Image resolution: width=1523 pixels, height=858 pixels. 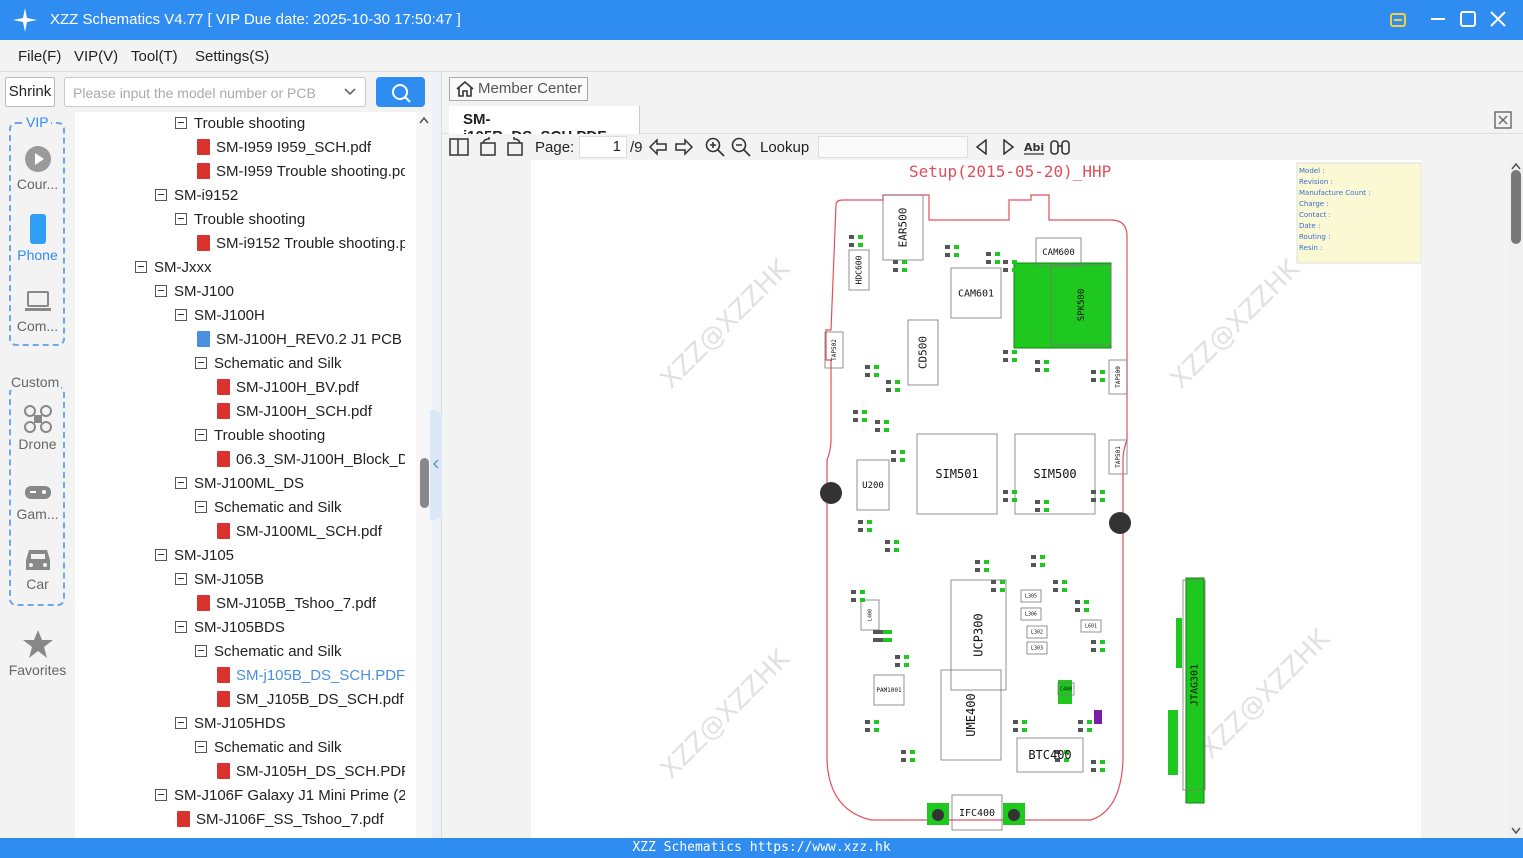 What do you see at coordinates (1503, 120) in the screenshot?
I see `close-document-icon` at bounding box center [1503, 120].